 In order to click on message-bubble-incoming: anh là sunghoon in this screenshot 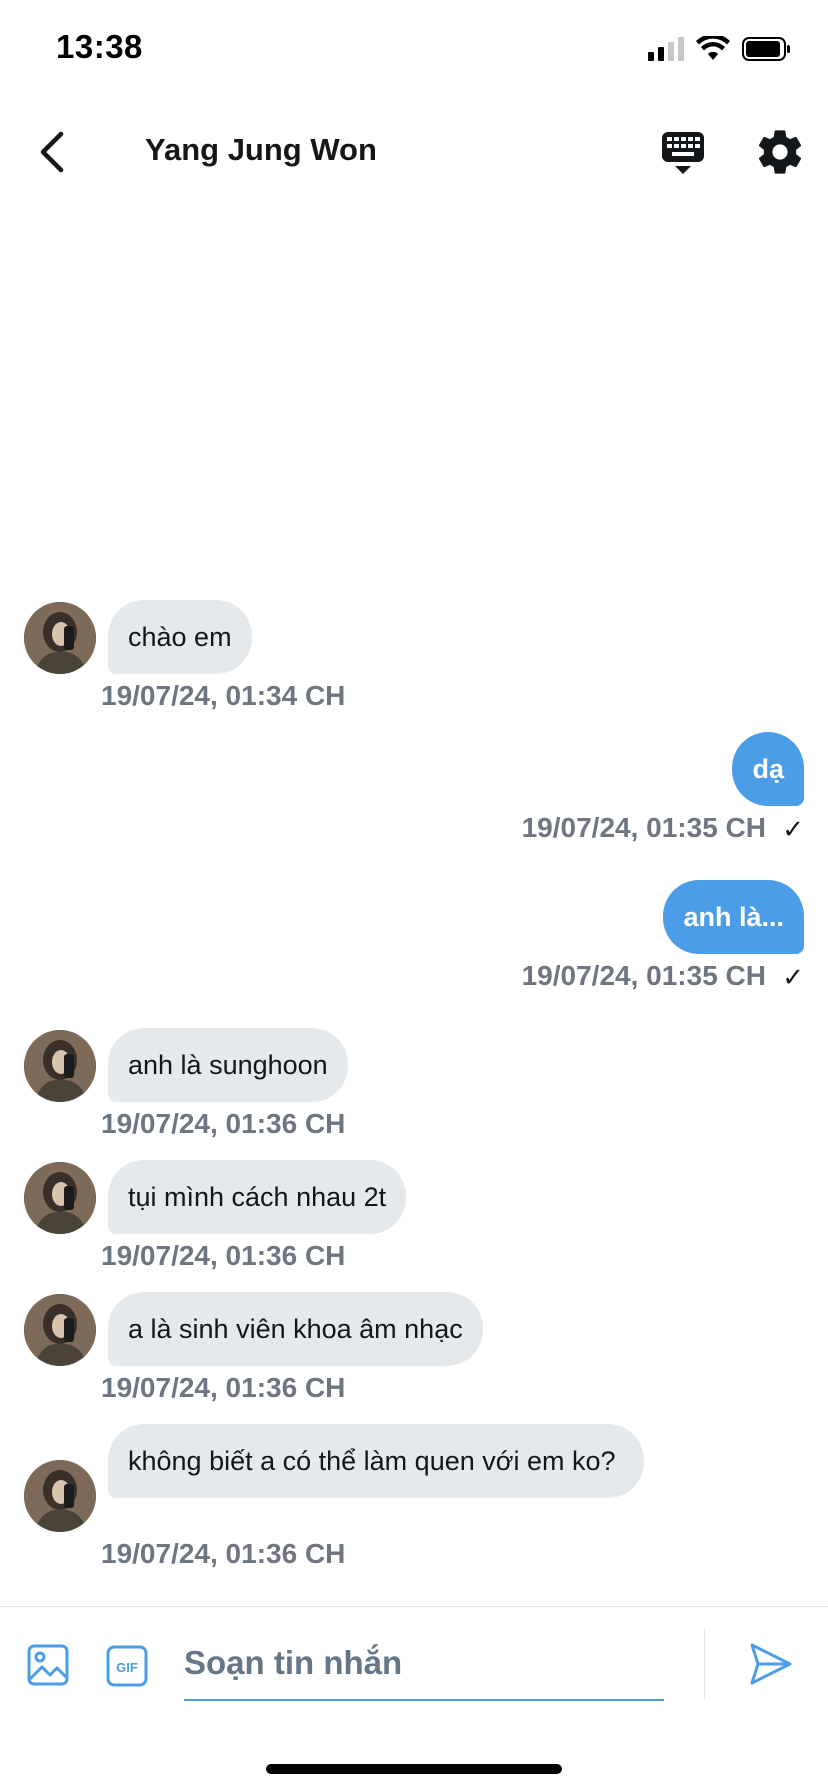, I will do `click(228, 1065)`.